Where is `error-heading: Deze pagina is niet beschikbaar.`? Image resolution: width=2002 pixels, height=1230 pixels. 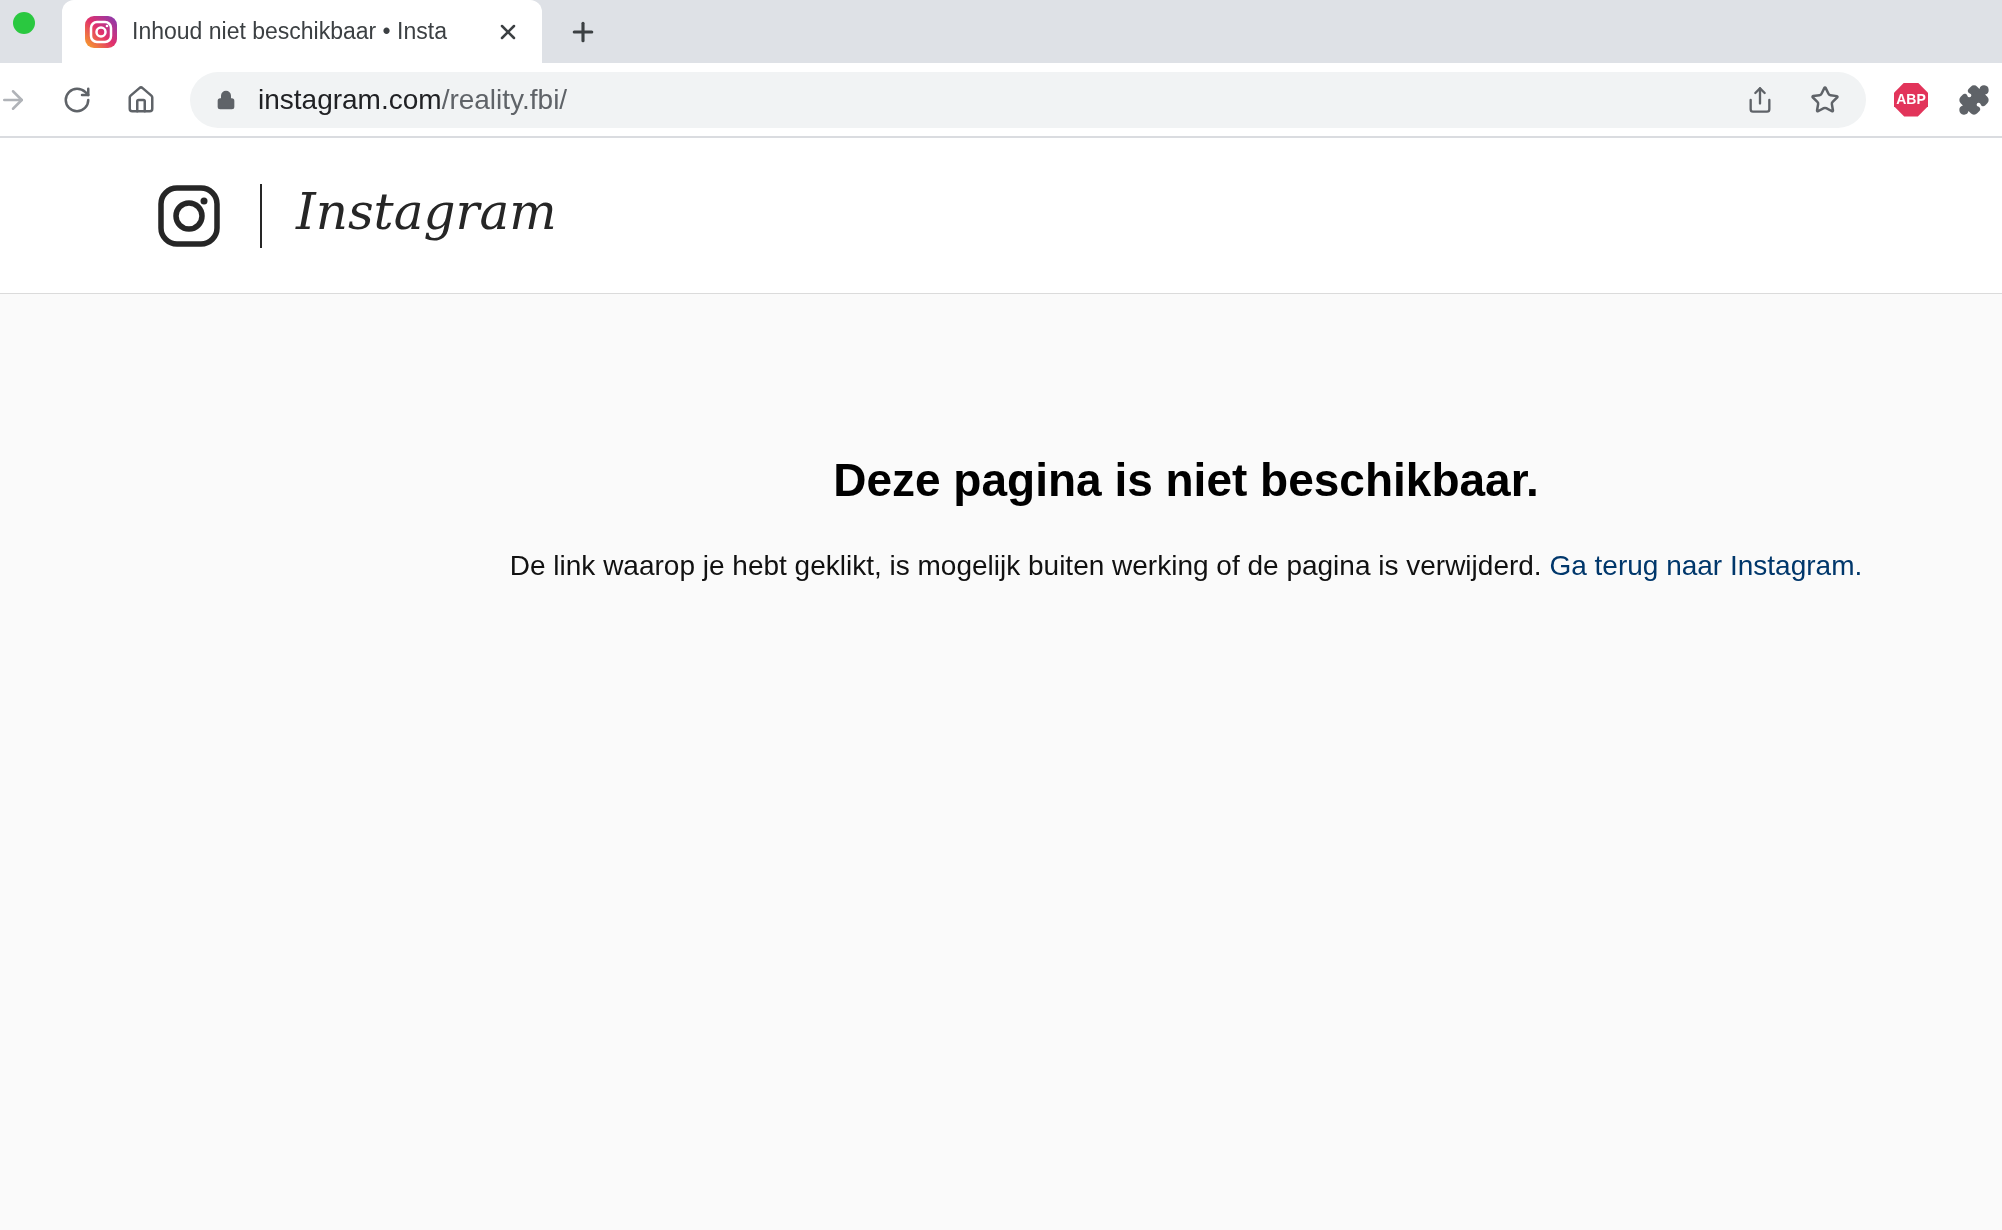
error-heading: Deze pagina is niet beschikbaar. is located at coordinates (1186, 480).